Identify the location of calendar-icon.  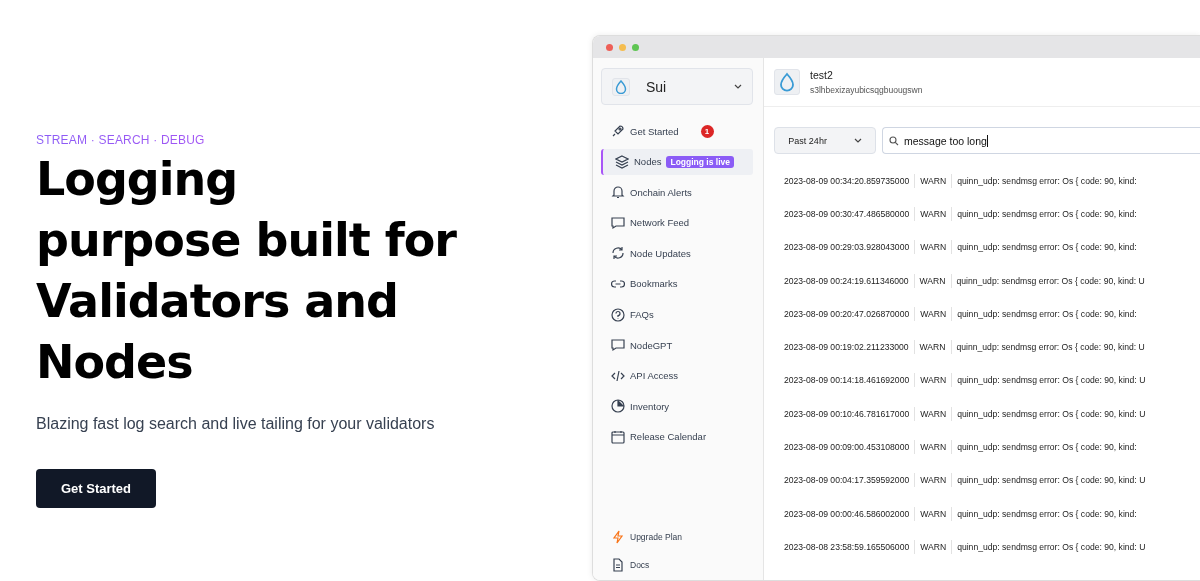
(618, 436).